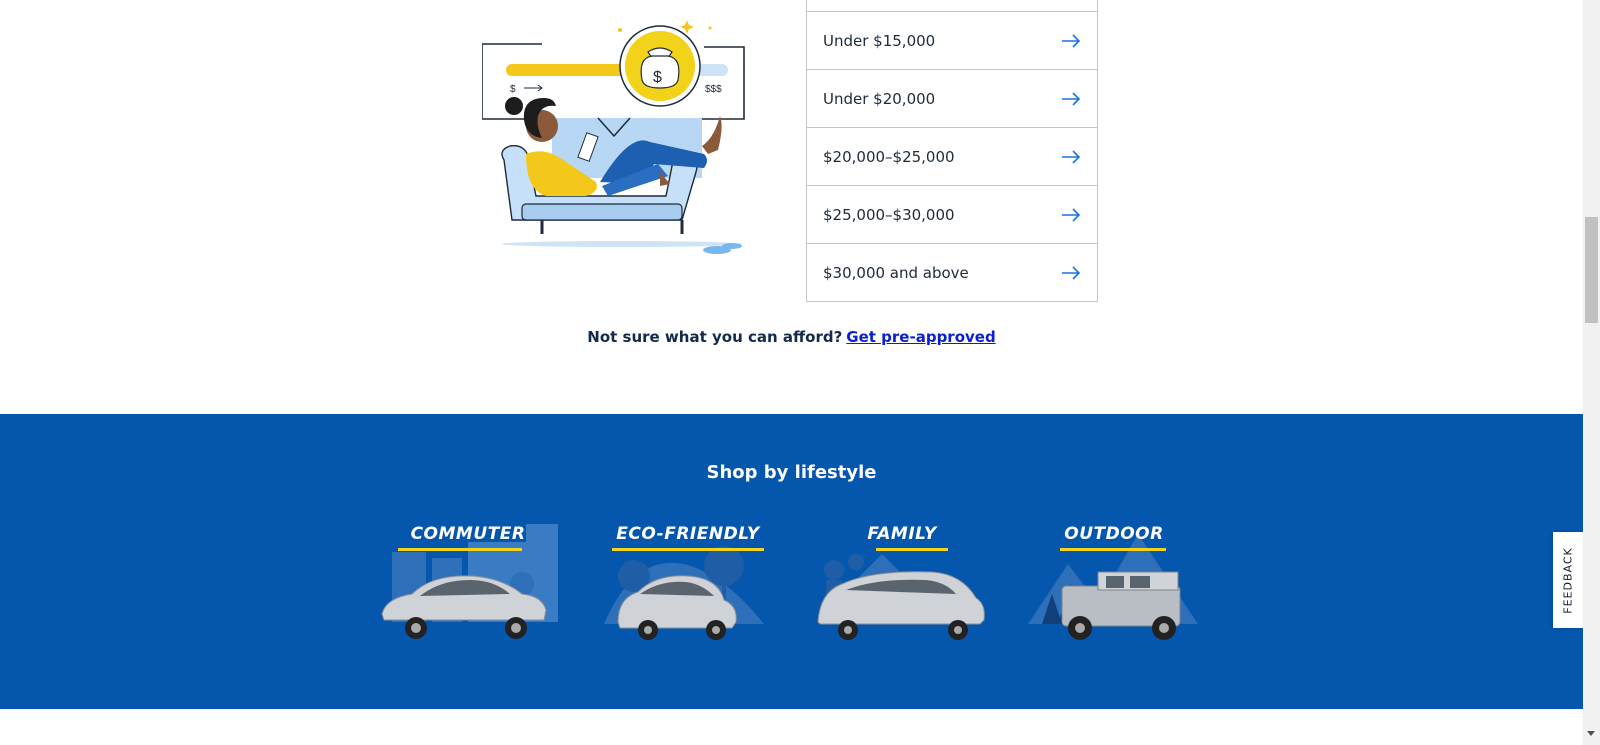 The image size is (1600, 745). What do you see at coordinates (1114, 534) in the screenshot?
I see `tile-label: OUTDOOR` at bounding box center [1114, 534].